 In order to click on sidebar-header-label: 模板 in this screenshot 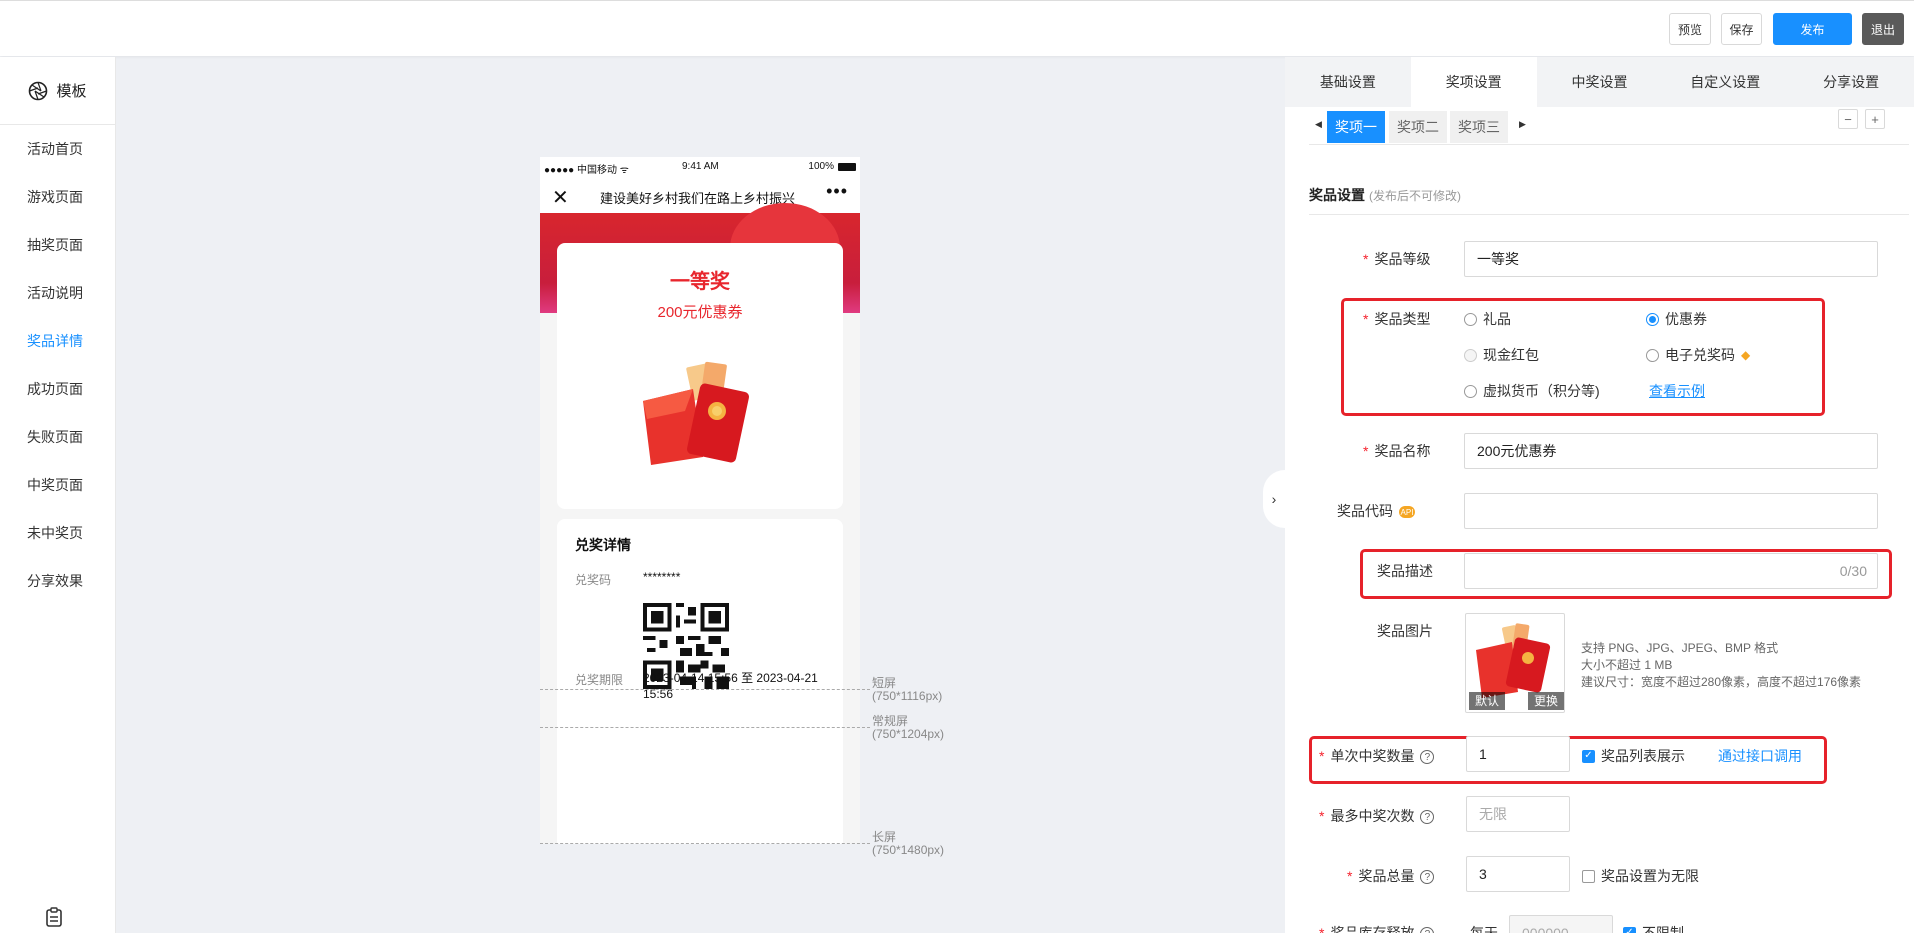, I will do `click(71, 91)`.